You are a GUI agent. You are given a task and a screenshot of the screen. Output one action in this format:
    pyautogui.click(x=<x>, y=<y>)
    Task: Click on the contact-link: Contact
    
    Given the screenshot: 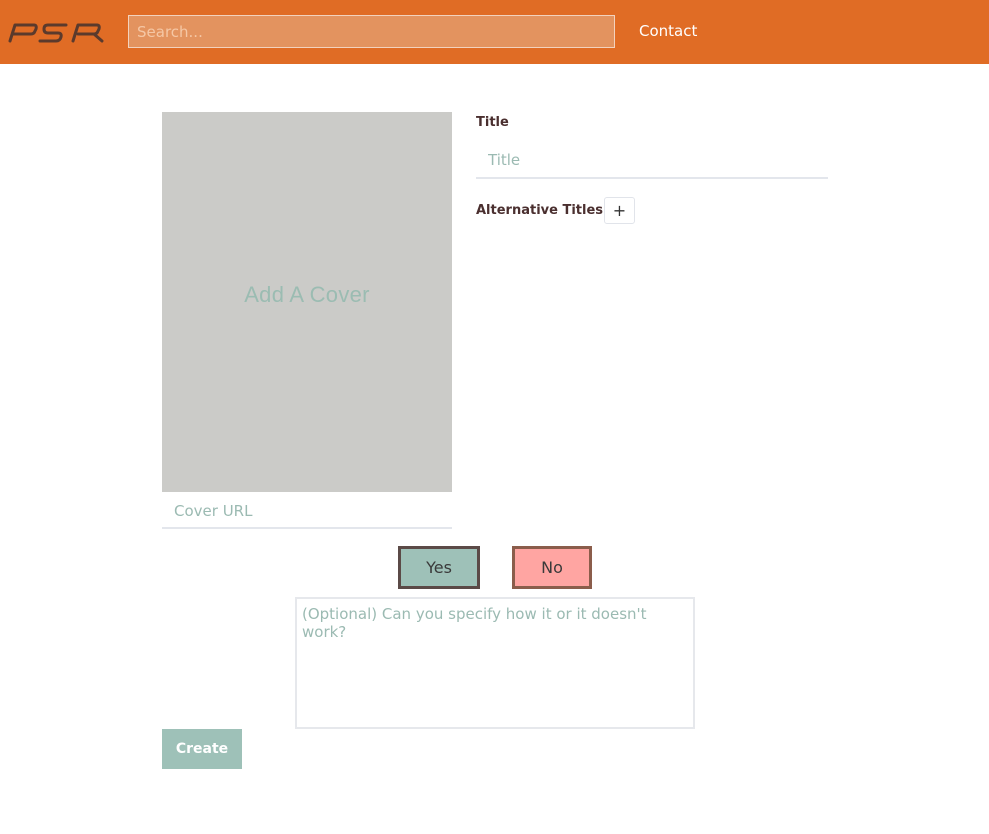 What is the action you would take?
    pyautogui.click(x=668, y=31)
    